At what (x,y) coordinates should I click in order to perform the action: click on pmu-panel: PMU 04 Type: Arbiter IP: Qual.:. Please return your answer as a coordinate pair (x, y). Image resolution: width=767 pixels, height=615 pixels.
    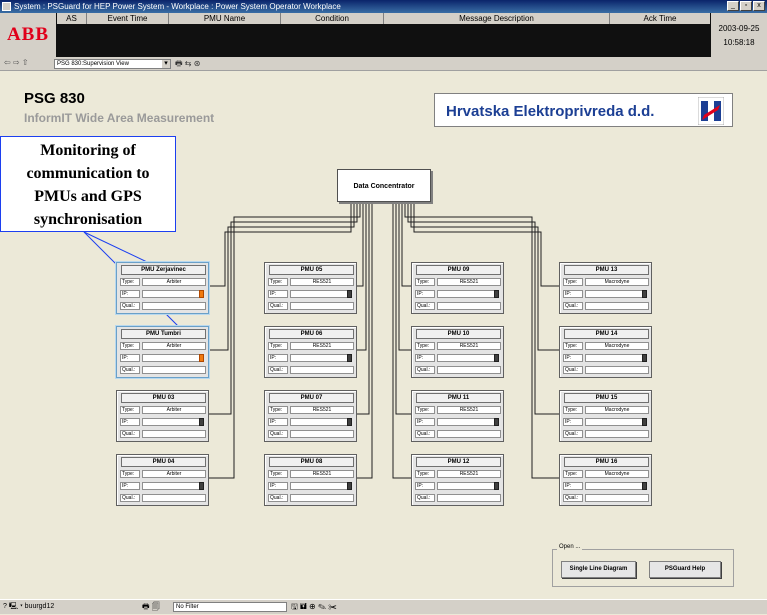
    Looking at the image, I should click on (162, 480).